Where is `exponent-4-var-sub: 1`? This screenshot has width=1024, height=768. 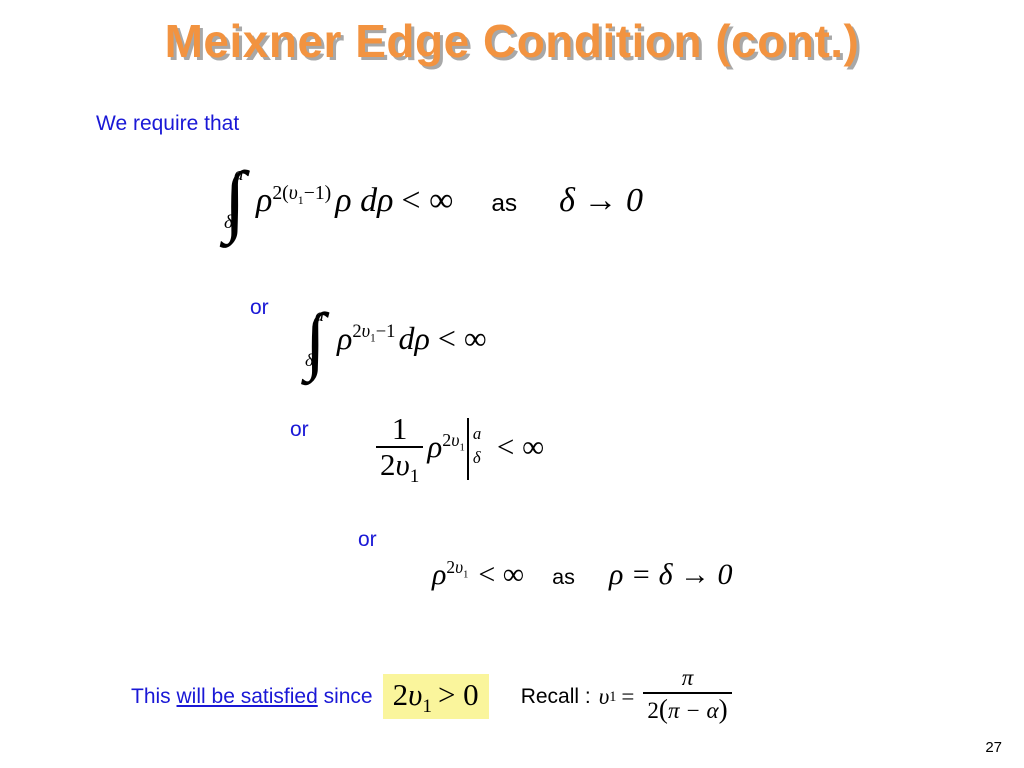 exponent-4-var-sub: 1 is located at coordinates (466, 575).